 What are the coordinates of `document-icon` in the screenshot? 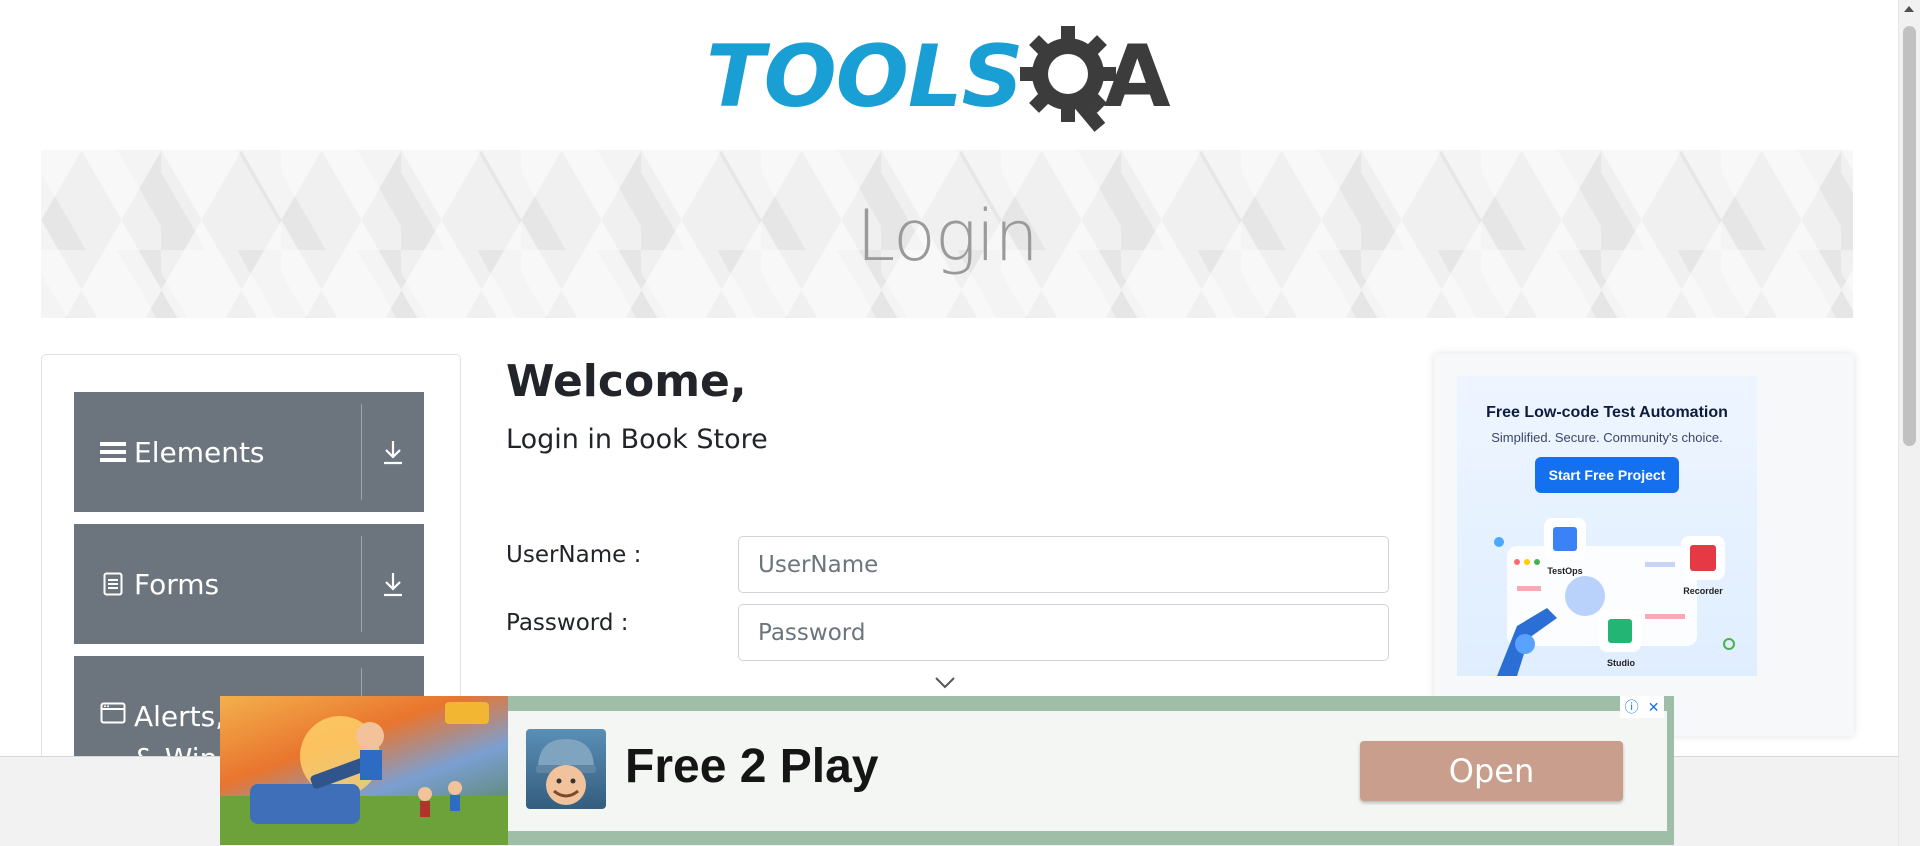 It's located at (113, 584).